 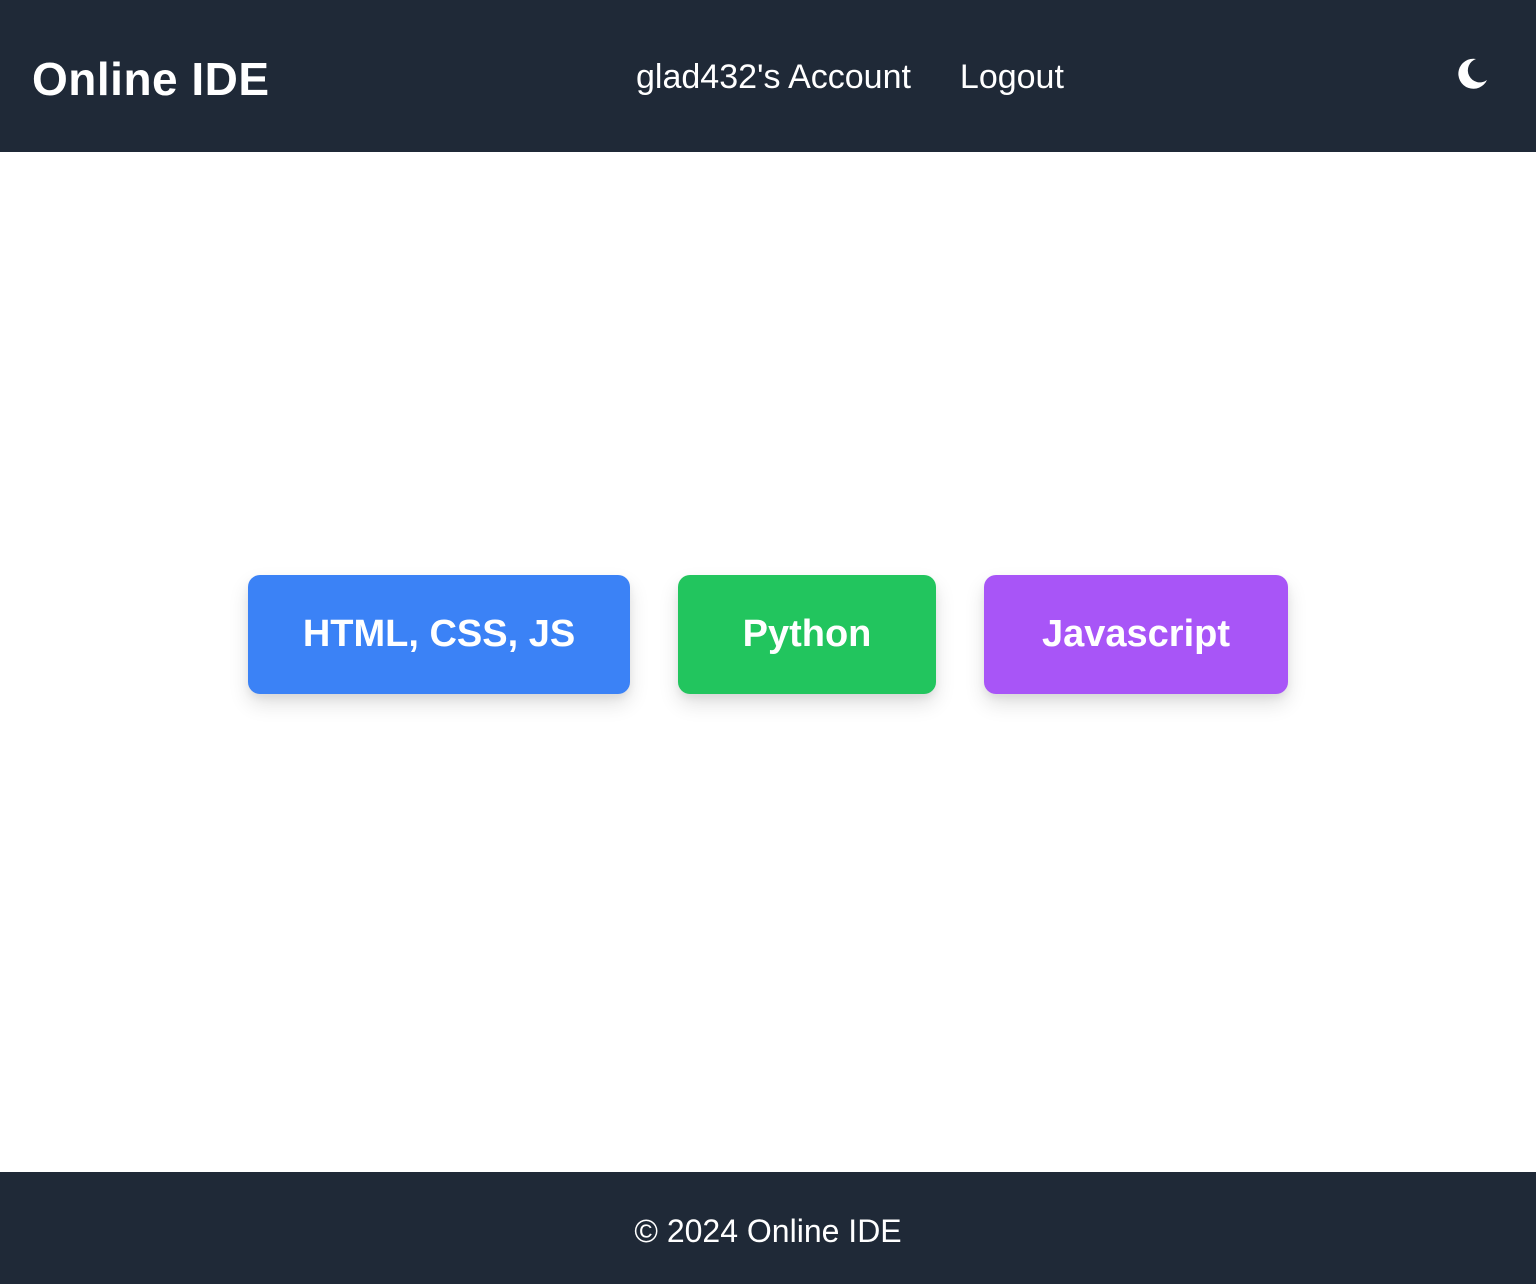 I want to click on logout-link: Logout, so click(x=1012, y=77).